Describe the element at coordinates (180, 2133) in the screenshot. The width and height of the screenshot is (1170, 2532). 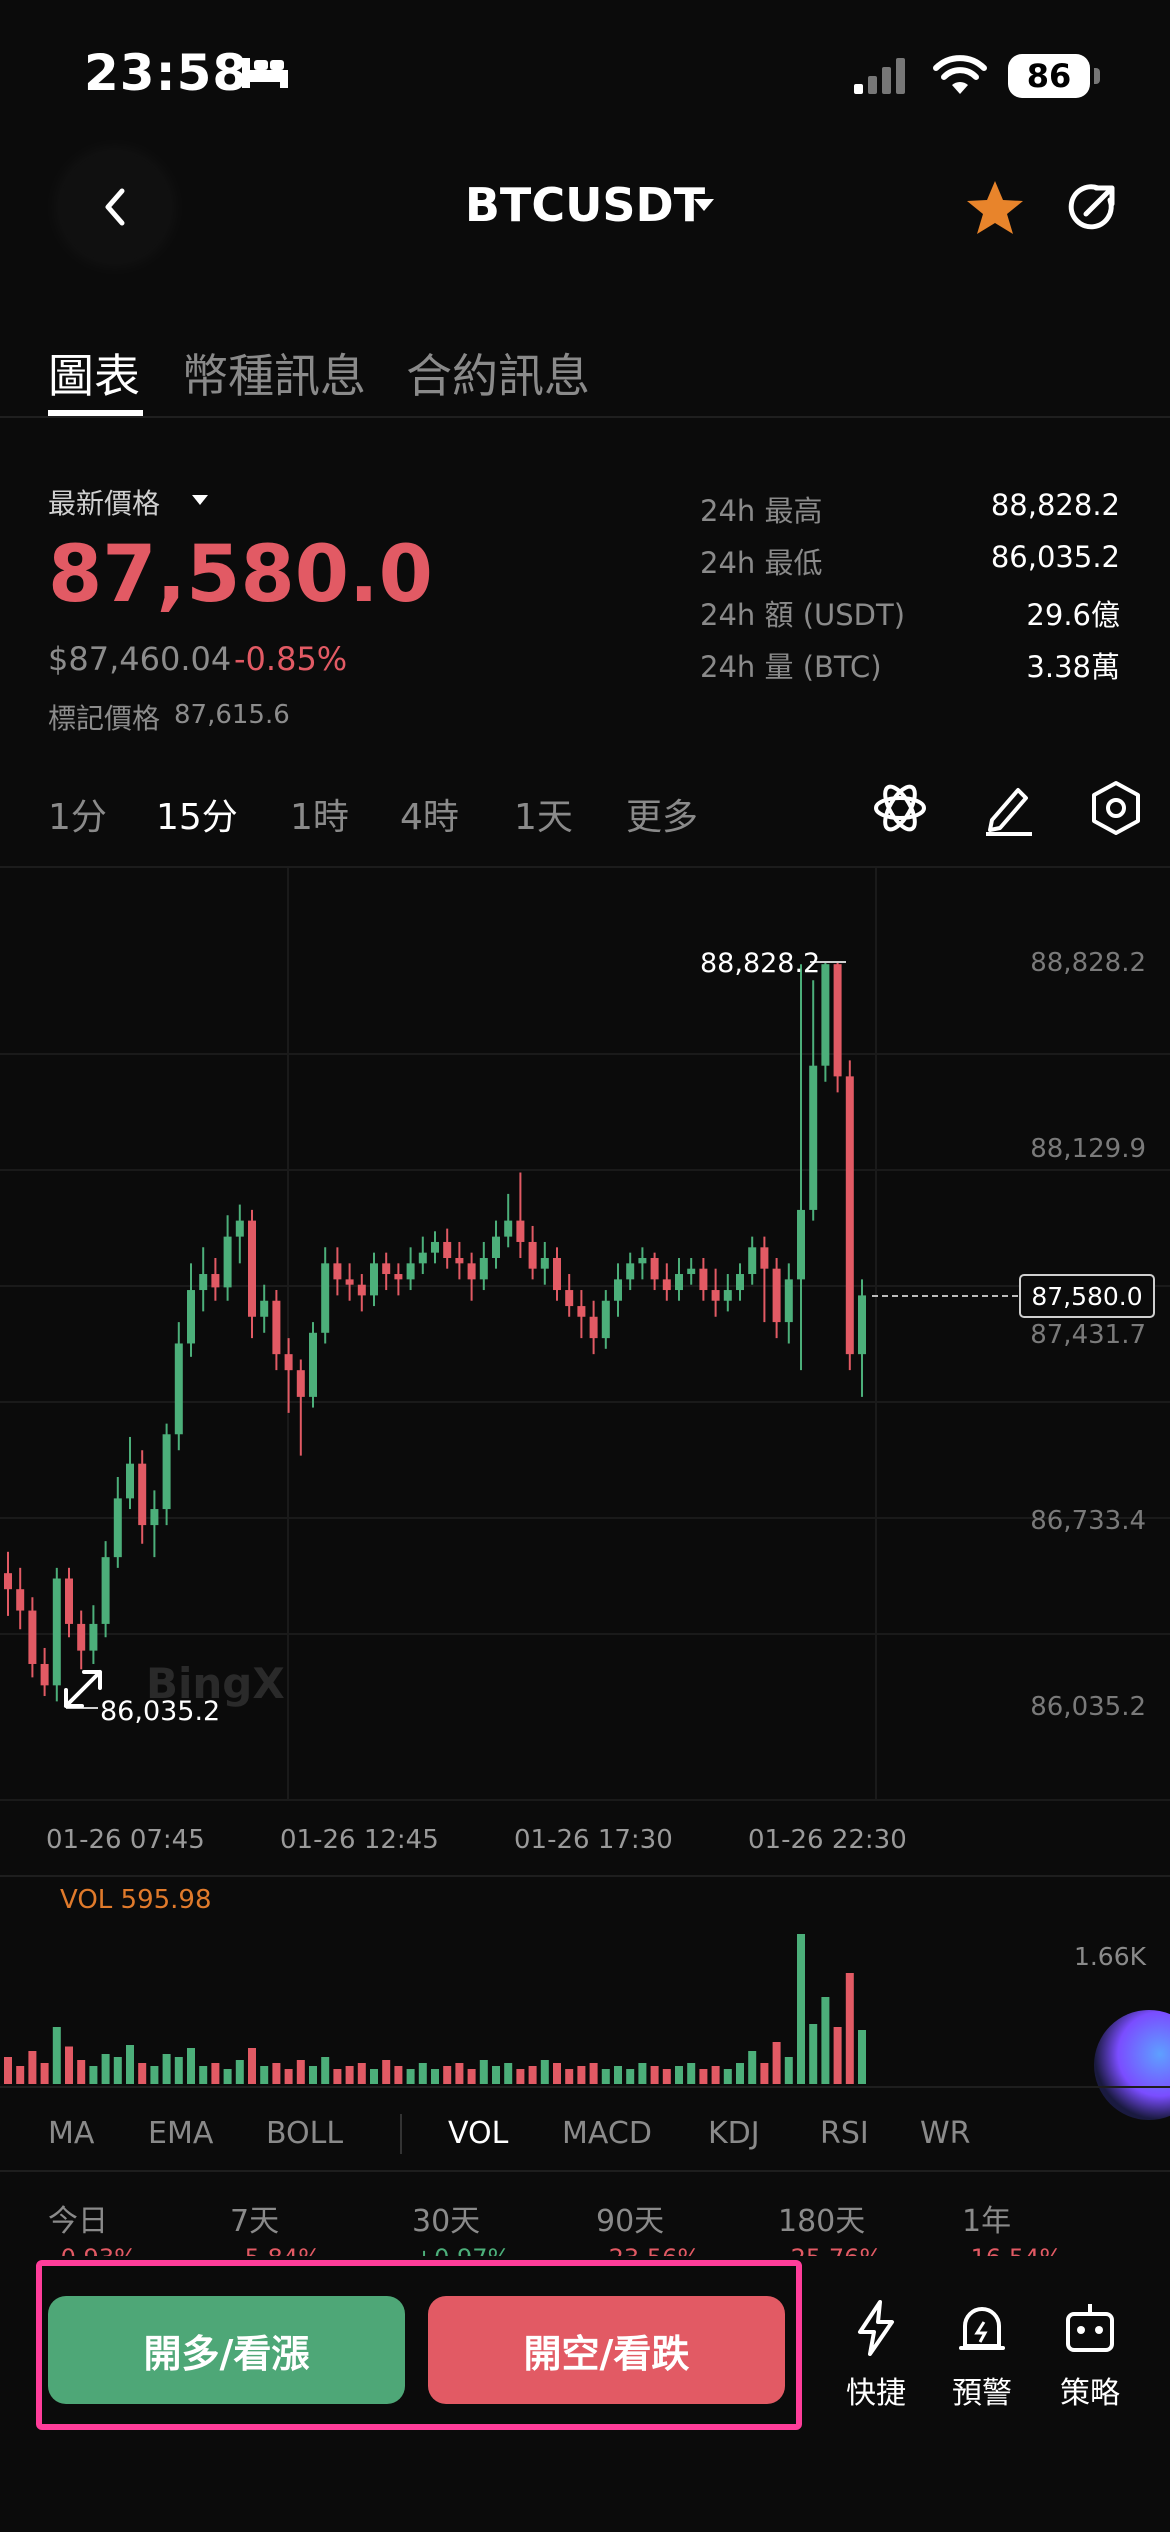
I see `indicator-ema: EMA` at that location.